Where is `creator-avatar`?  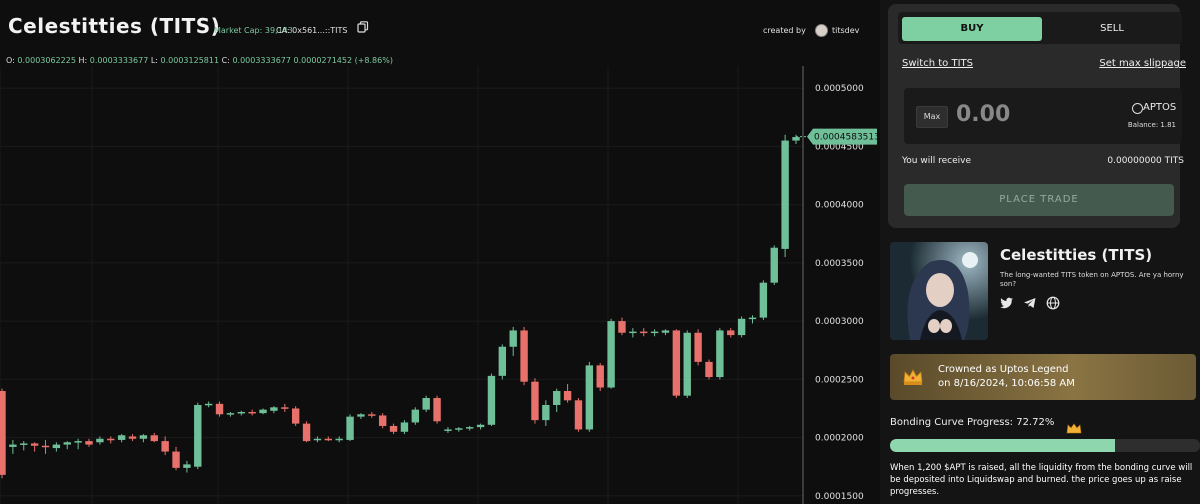
creator-avatar is located at coordinates (821, 30).